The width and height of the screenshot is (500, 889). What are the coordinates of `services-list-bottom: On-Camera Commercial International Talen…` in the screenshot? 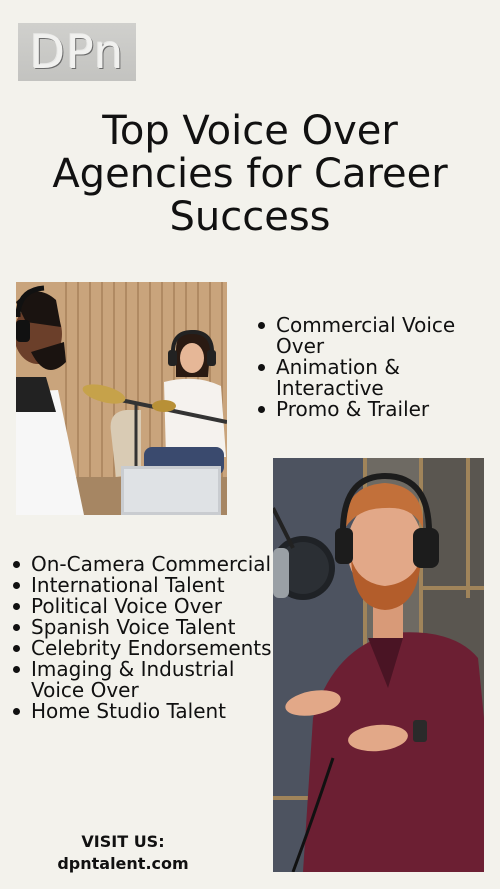 It's located at (142, 638).